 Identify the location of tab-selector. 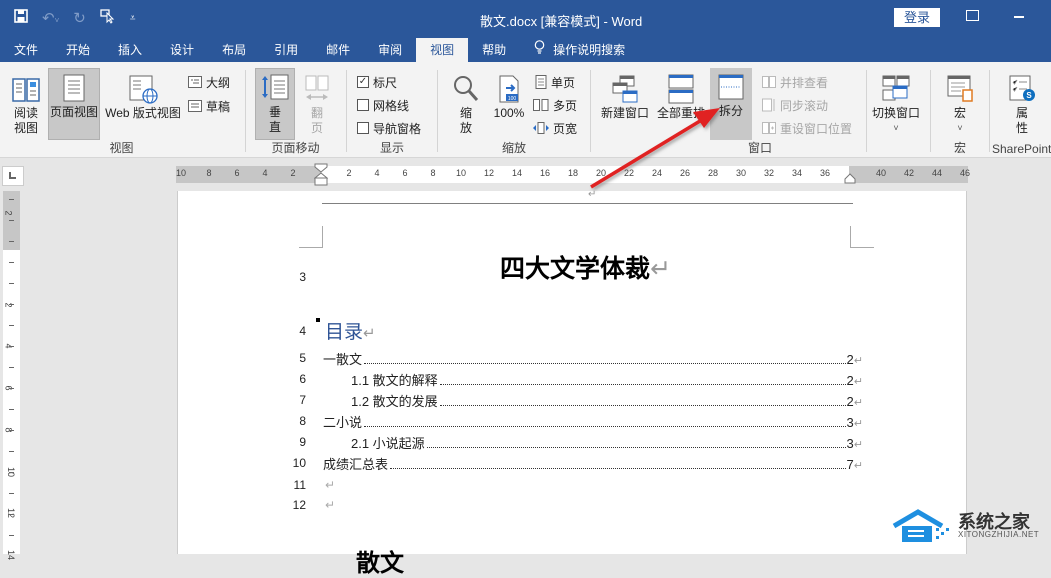
(13, 176).